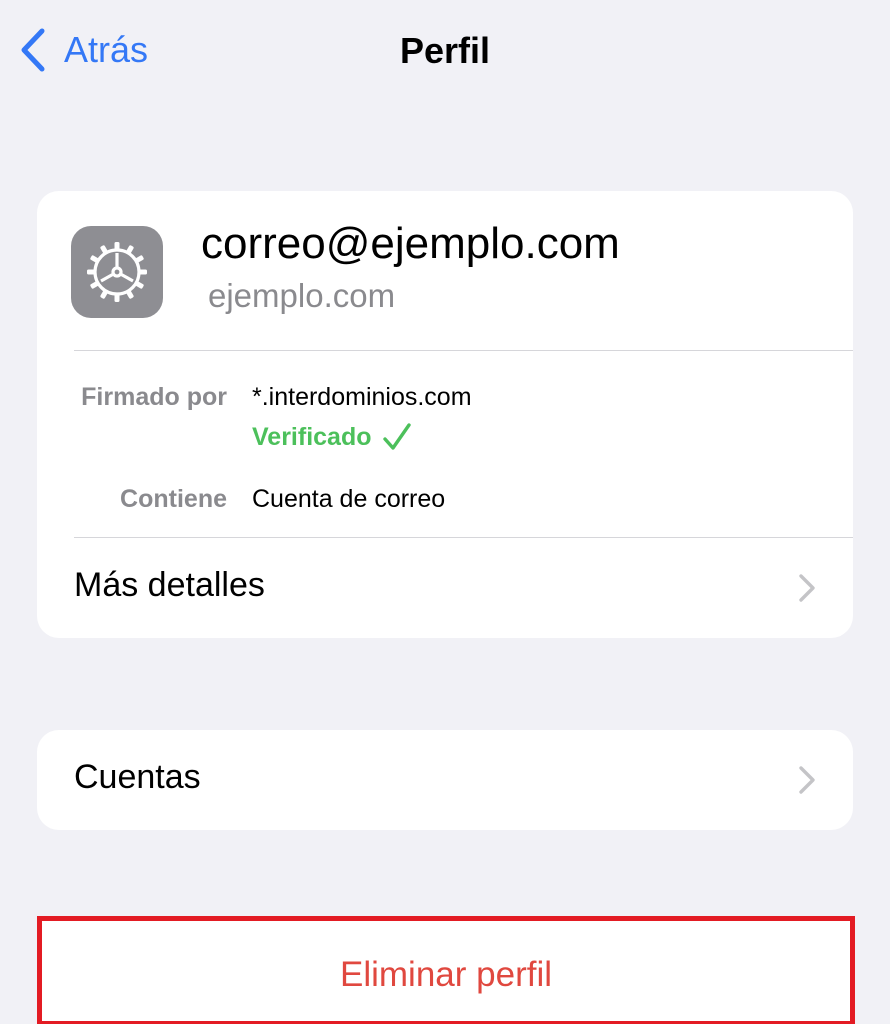 The width and height of the screenshot is (890, 1024). Describe the element at coordinates (302, 295) in the screenshot. I see `profile-domain: ejemplo.com` at that location.